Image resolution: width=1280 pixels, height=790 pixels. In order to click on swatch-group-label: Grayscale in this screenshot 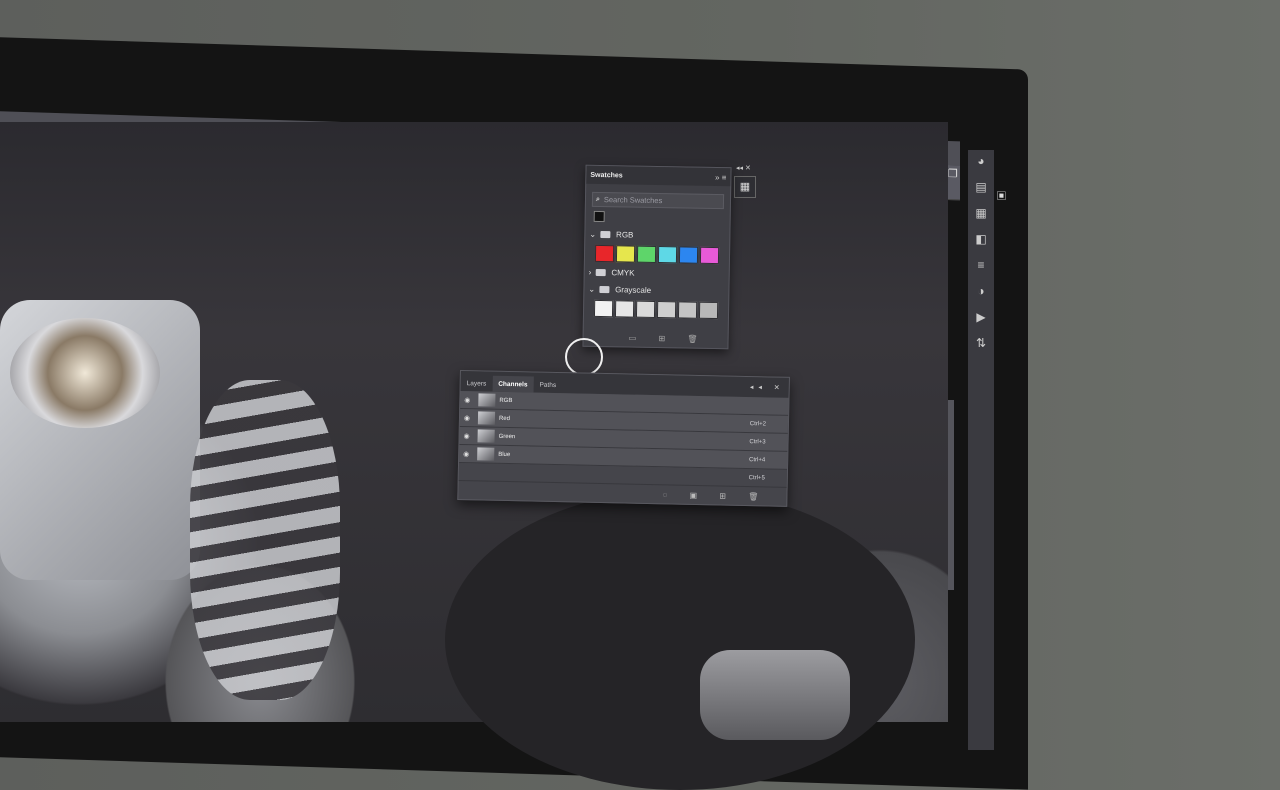, I will do `click(633, 290)`.